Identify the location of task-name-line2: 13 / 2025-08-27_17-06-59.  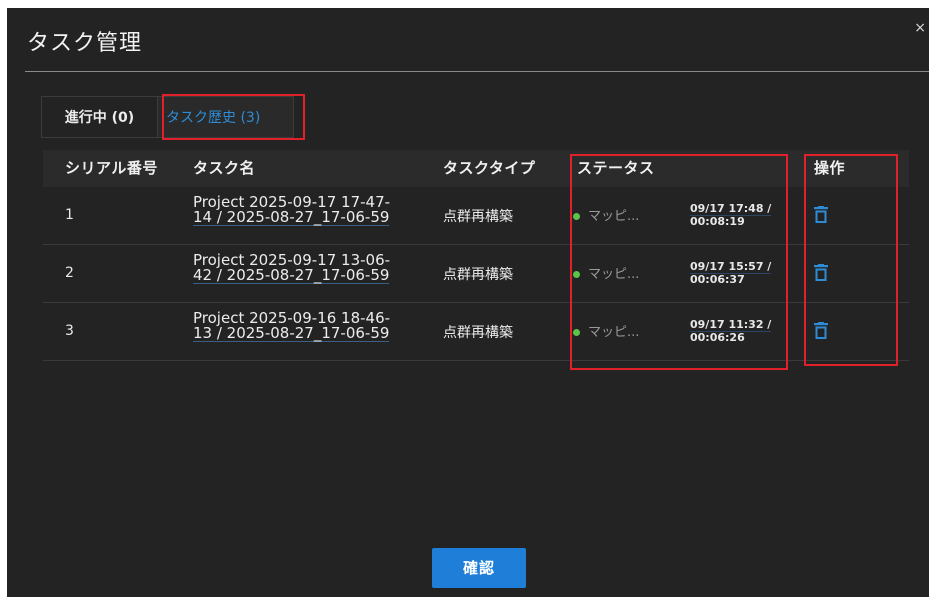
(291, 333).